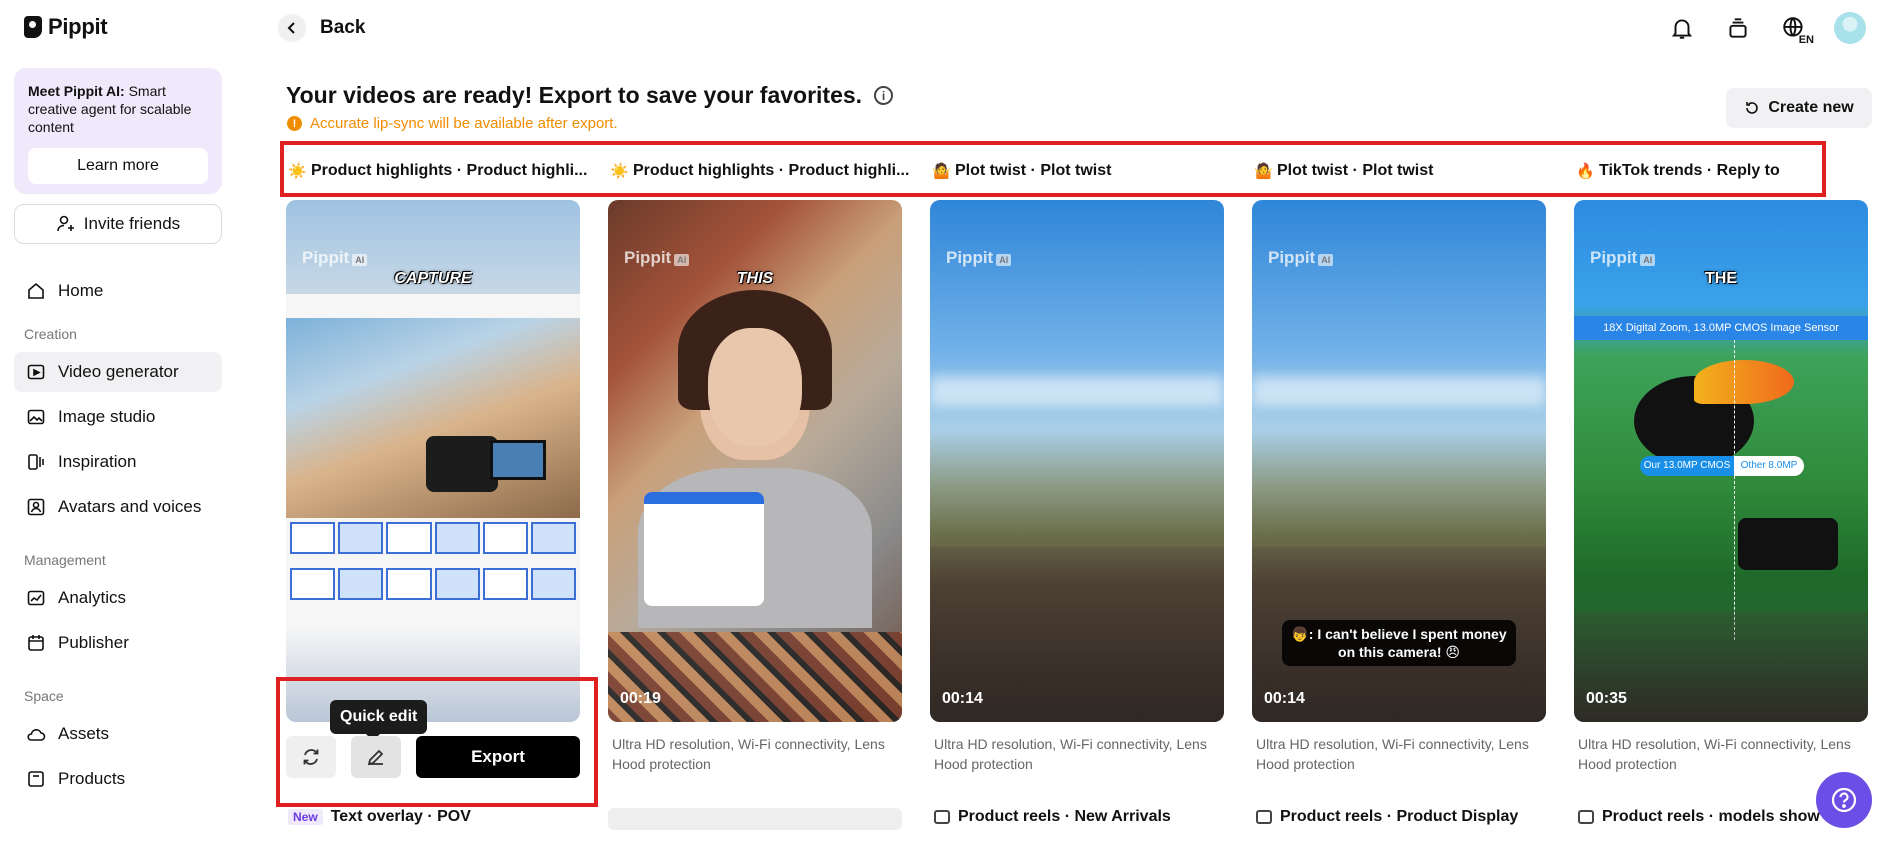 The width and height of the screenshot is (1894, 844). Describe the element at coordinates (305, 817) in the screenshot. I see `new-badge: New` at that location.